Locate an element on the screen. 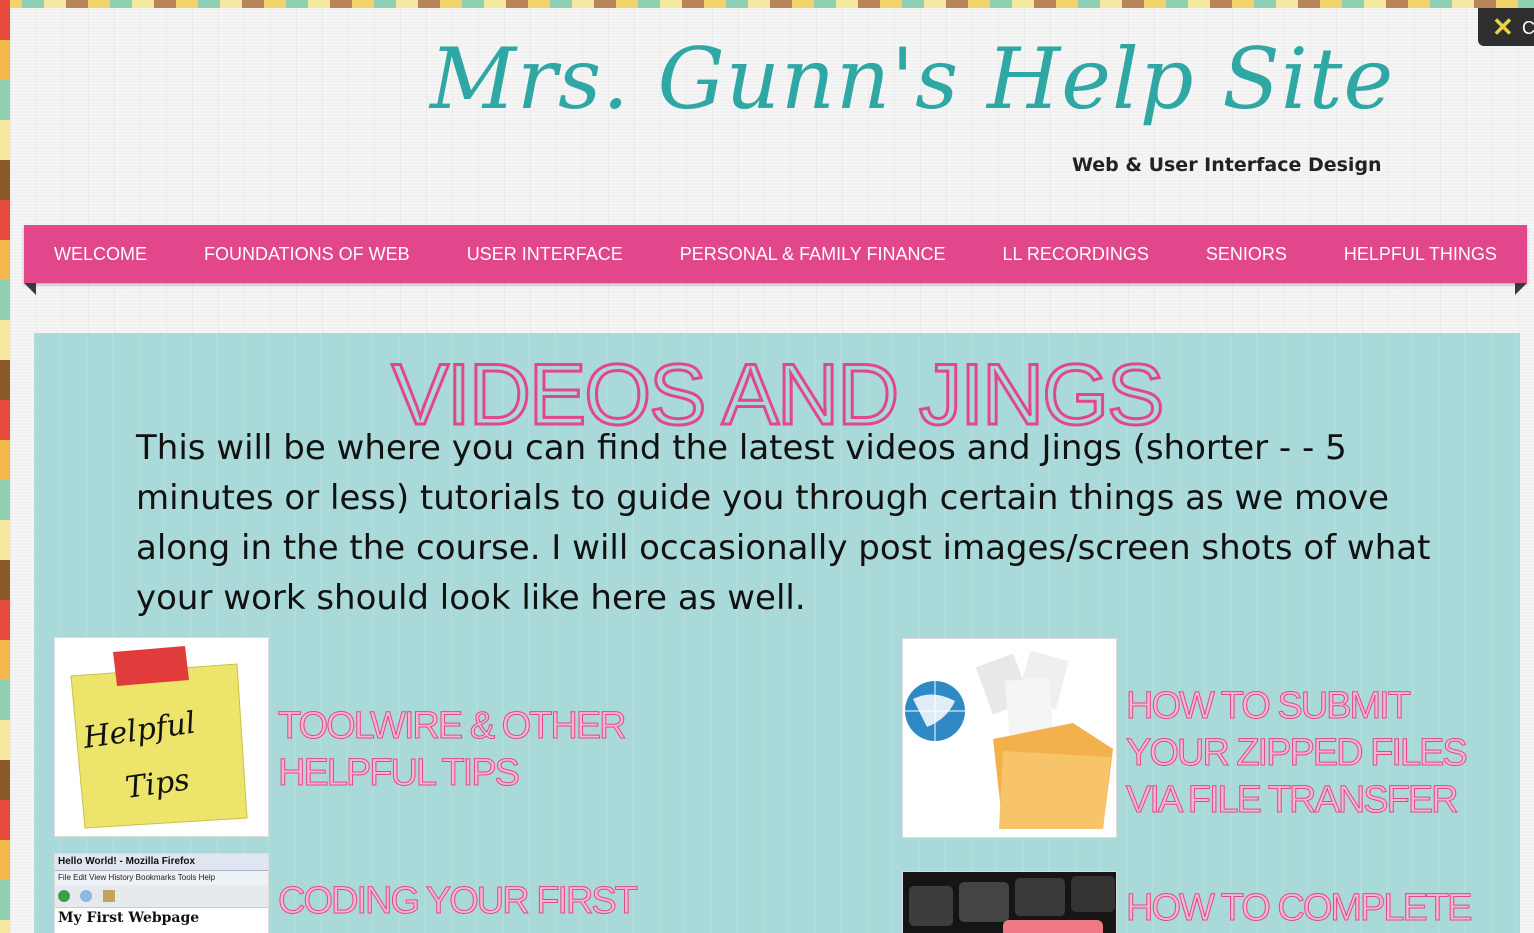 The width and height of the screenshot is (1534, 933). card-title-line: TOOLWIRE & OTHER is located at coordinates (453, 726).